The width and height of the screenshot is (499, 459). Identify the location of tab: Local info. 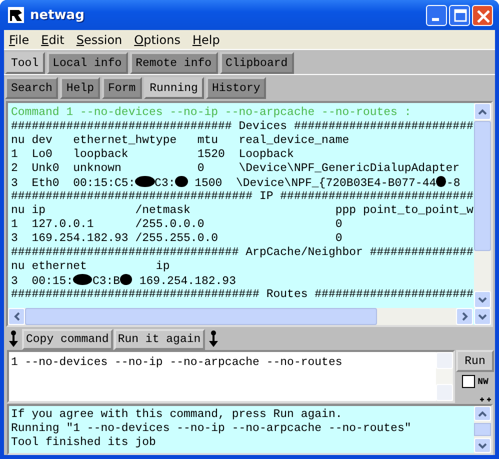
(87, 63).